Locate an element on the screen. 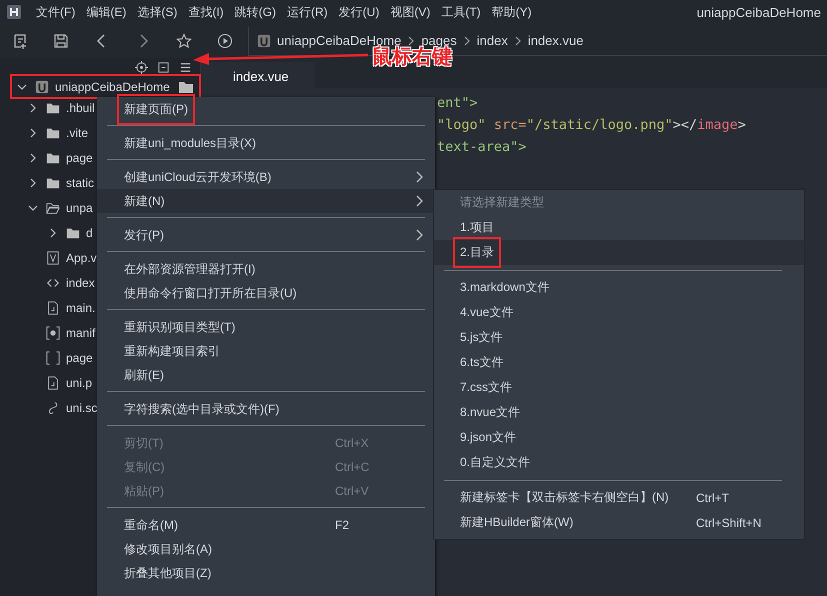  breadcrumb-item: index is located at coordinates (492, 40).